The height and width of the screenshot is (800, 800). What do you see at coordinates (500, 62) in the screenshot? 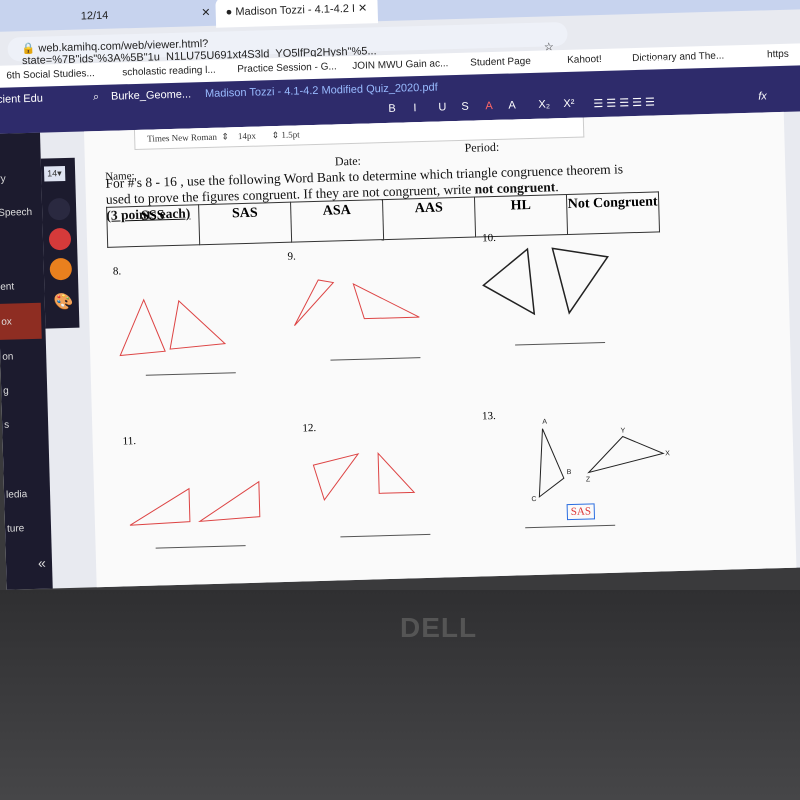
I see `bookmark: Student Page` at bounding box center [500, 62].